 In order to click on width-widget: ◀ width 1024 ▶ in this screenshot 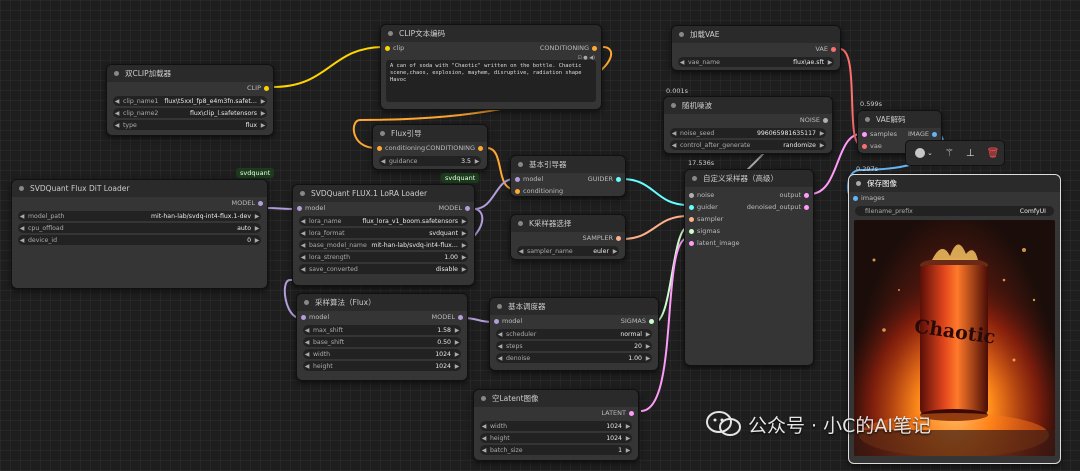, I will do `click(556, 426)`.